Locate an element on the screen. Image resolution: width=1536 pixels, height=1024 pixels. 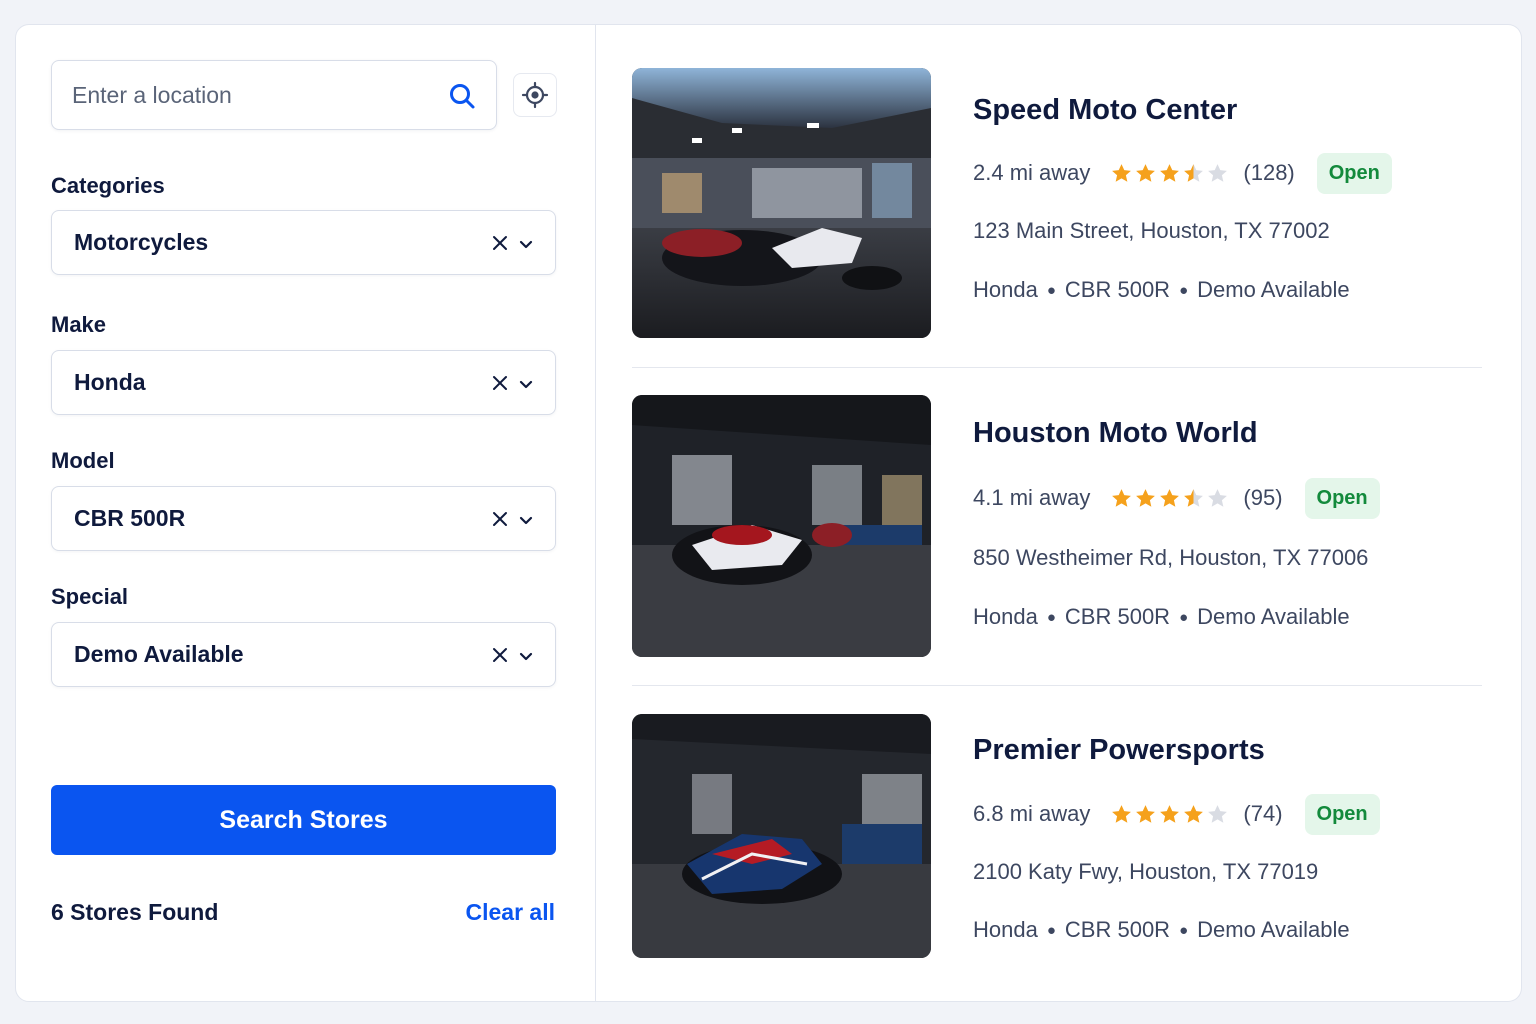
search-icon is located at coordinates (462, 96).